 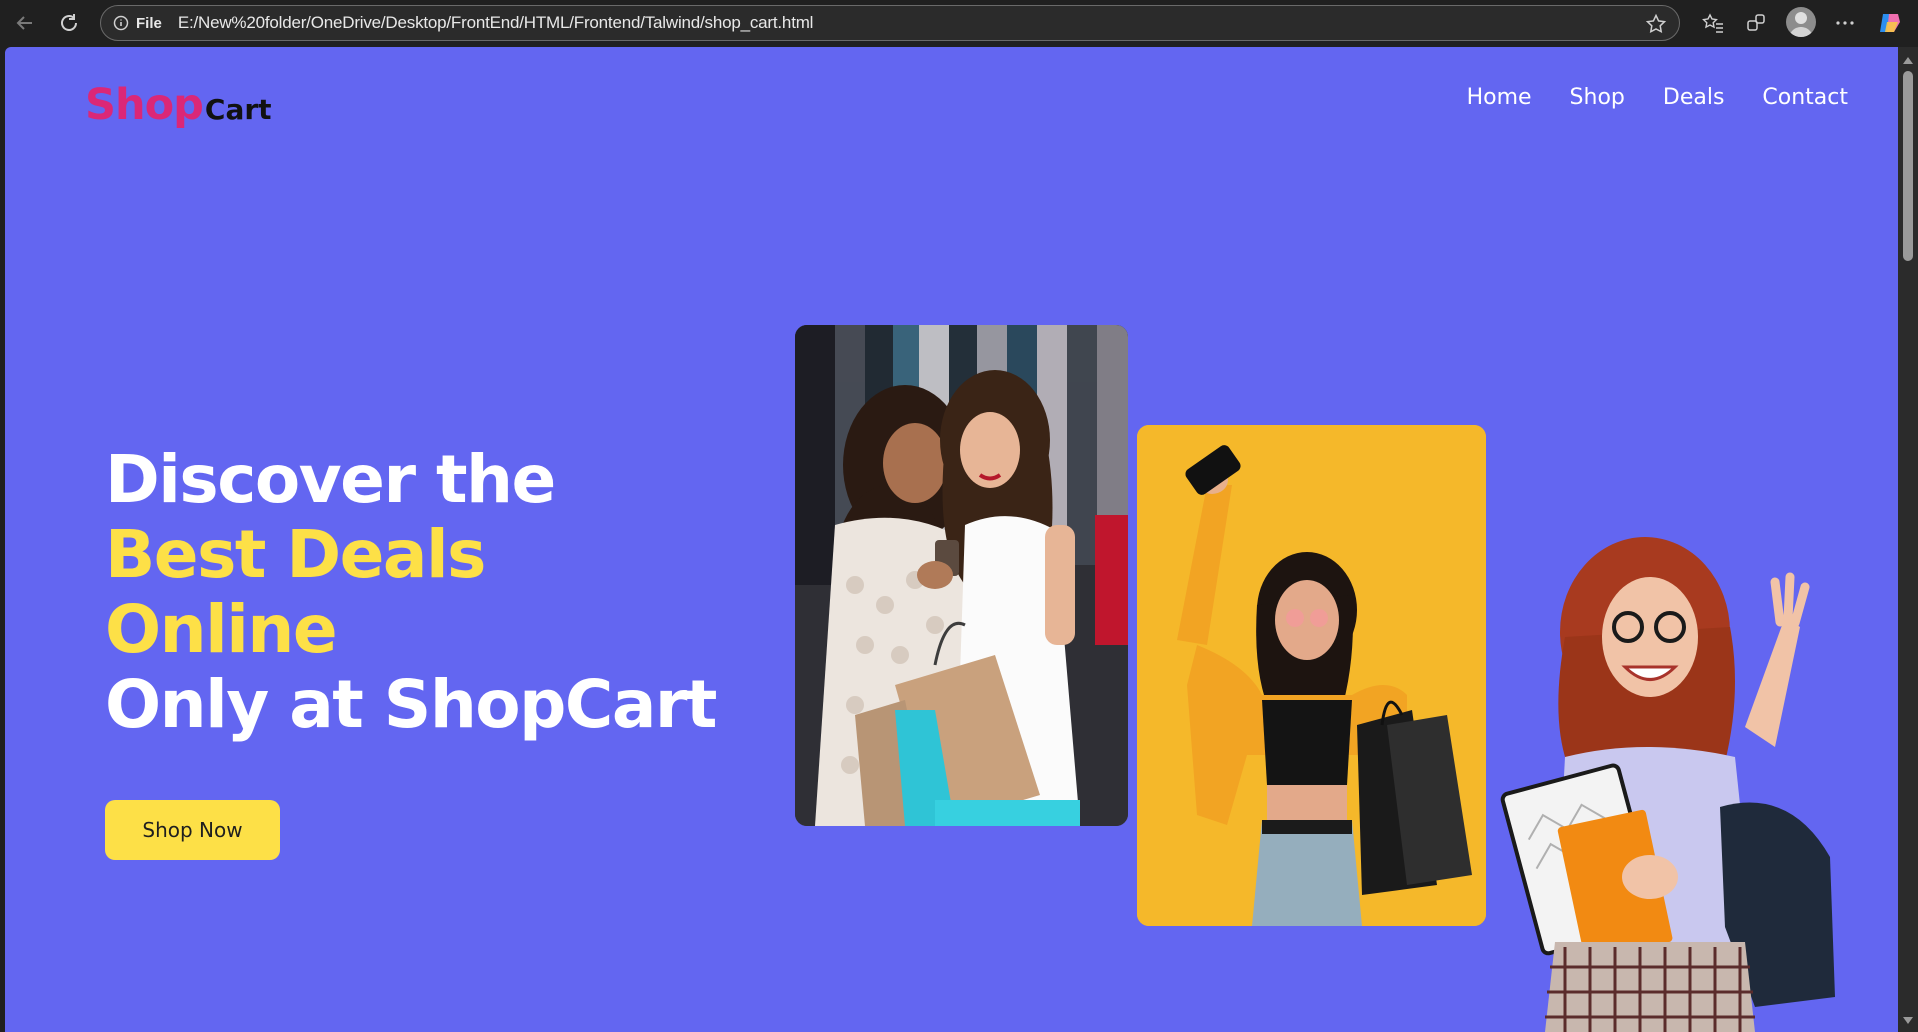 I want to click on more-icon, so click(x=1845, y=23).